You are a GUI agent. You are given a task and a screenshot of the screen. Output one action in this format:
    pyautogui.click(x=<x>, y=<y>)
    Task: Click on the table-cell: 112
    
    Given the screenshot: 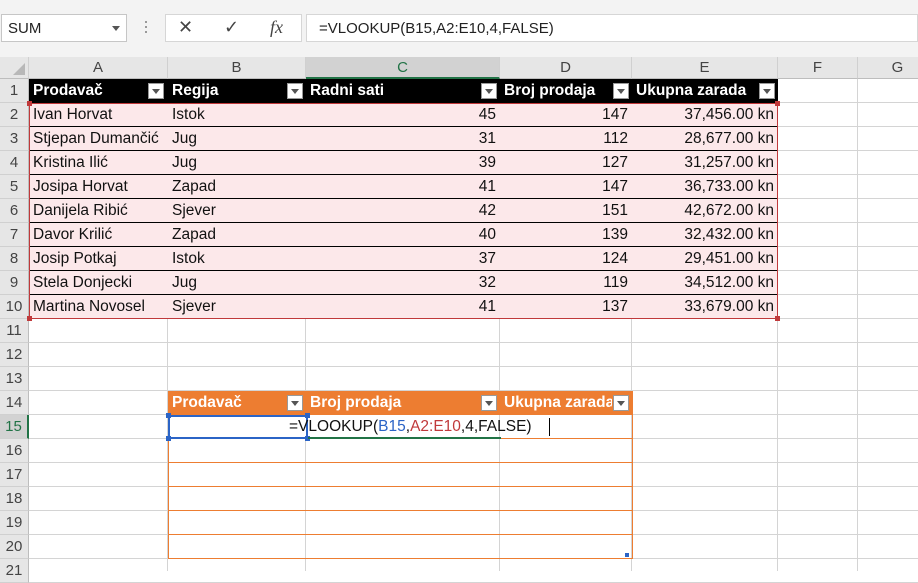 What is the action you would take?
    pyautogui.click(x=566, y=139)
    